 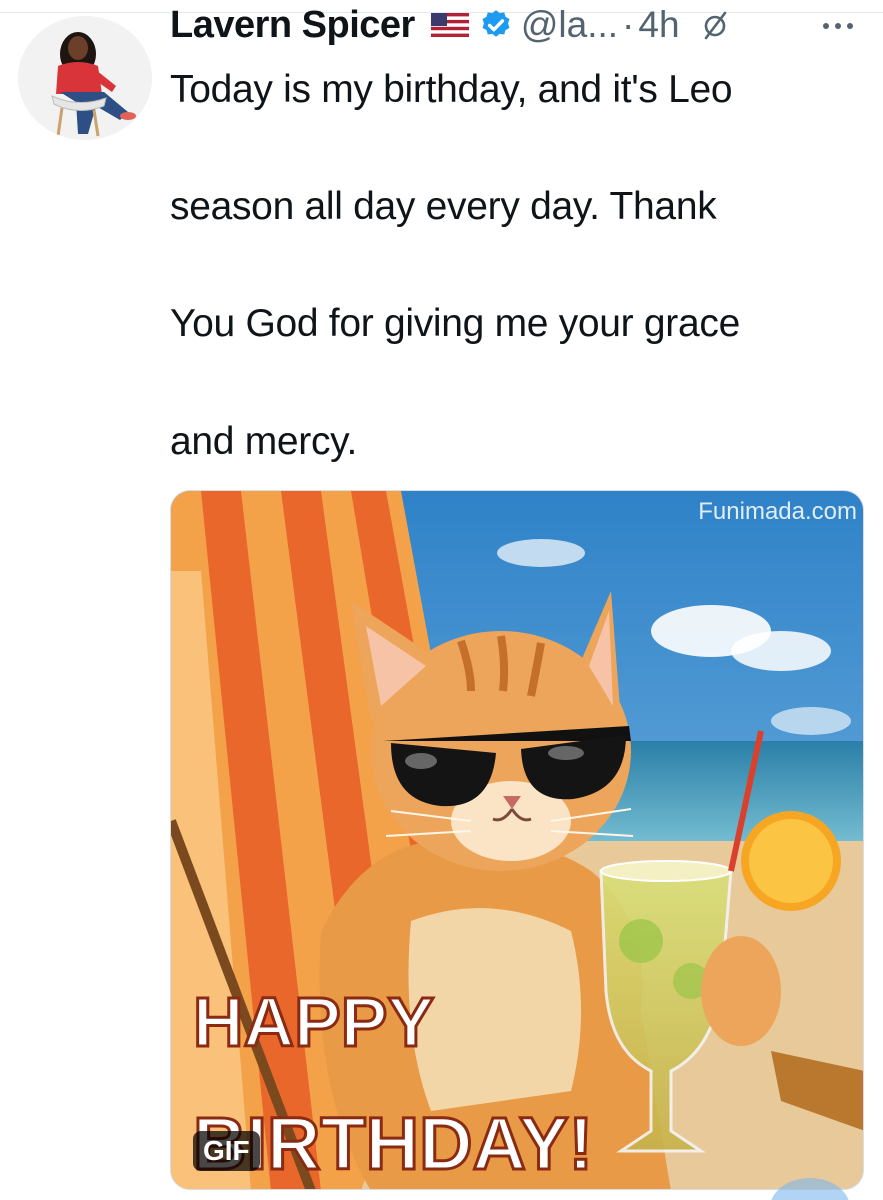 I want to click on more-options-icon, so click(x=840, y=26).